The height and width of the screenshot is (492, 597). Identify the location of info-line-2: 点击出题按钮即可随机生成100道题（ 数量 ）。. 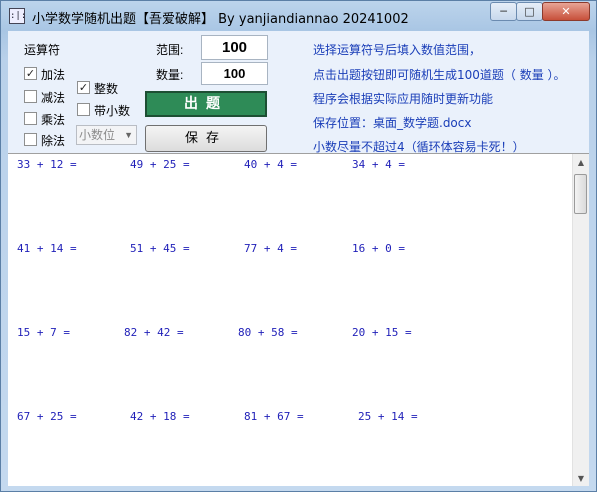
(439, 75).